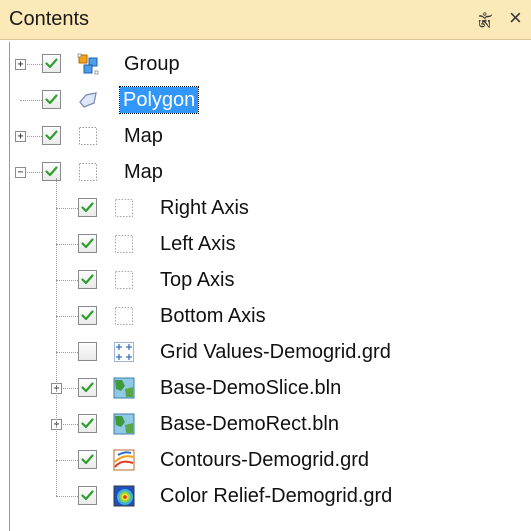  Describe the element at coordinates (20, 172) in the screenshot. I see `collapse-icon: −` at that location.